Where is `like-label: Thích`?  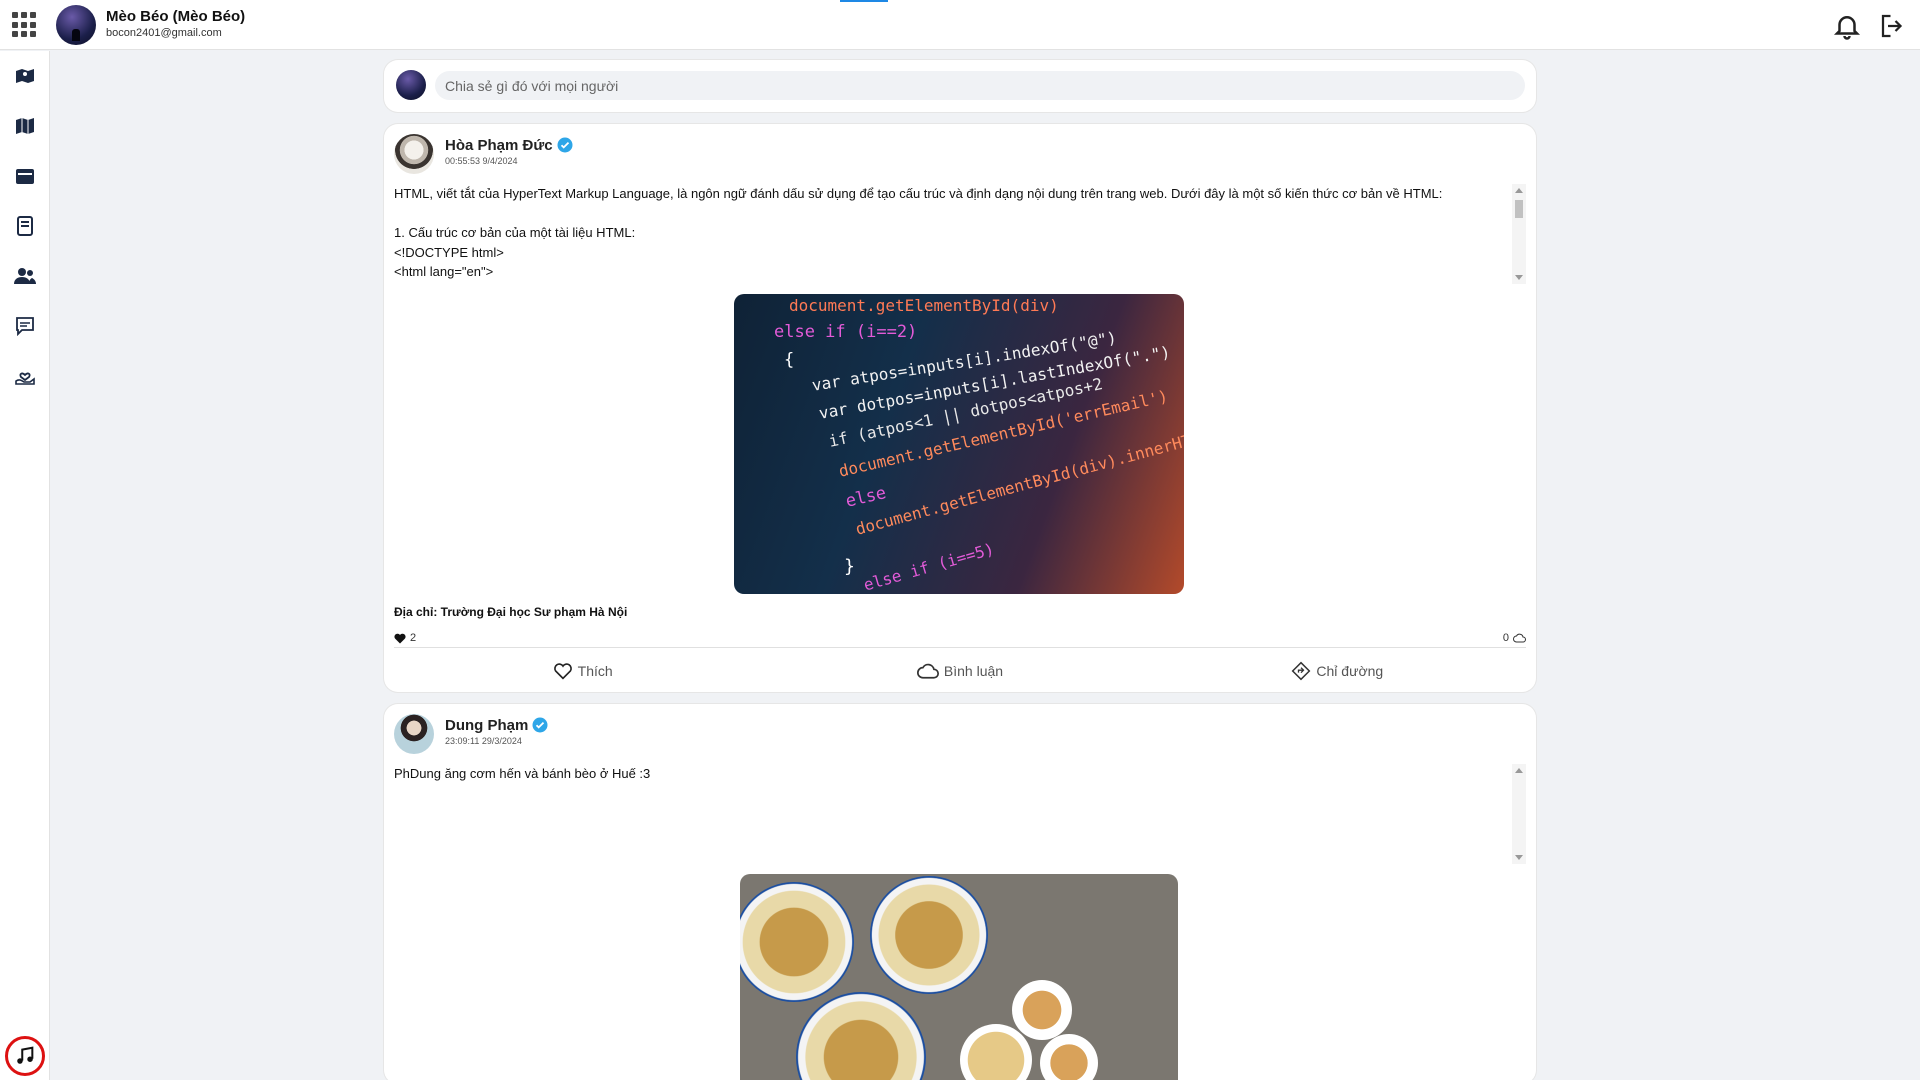
like-label: Thích is located at coordinates (595, 671).